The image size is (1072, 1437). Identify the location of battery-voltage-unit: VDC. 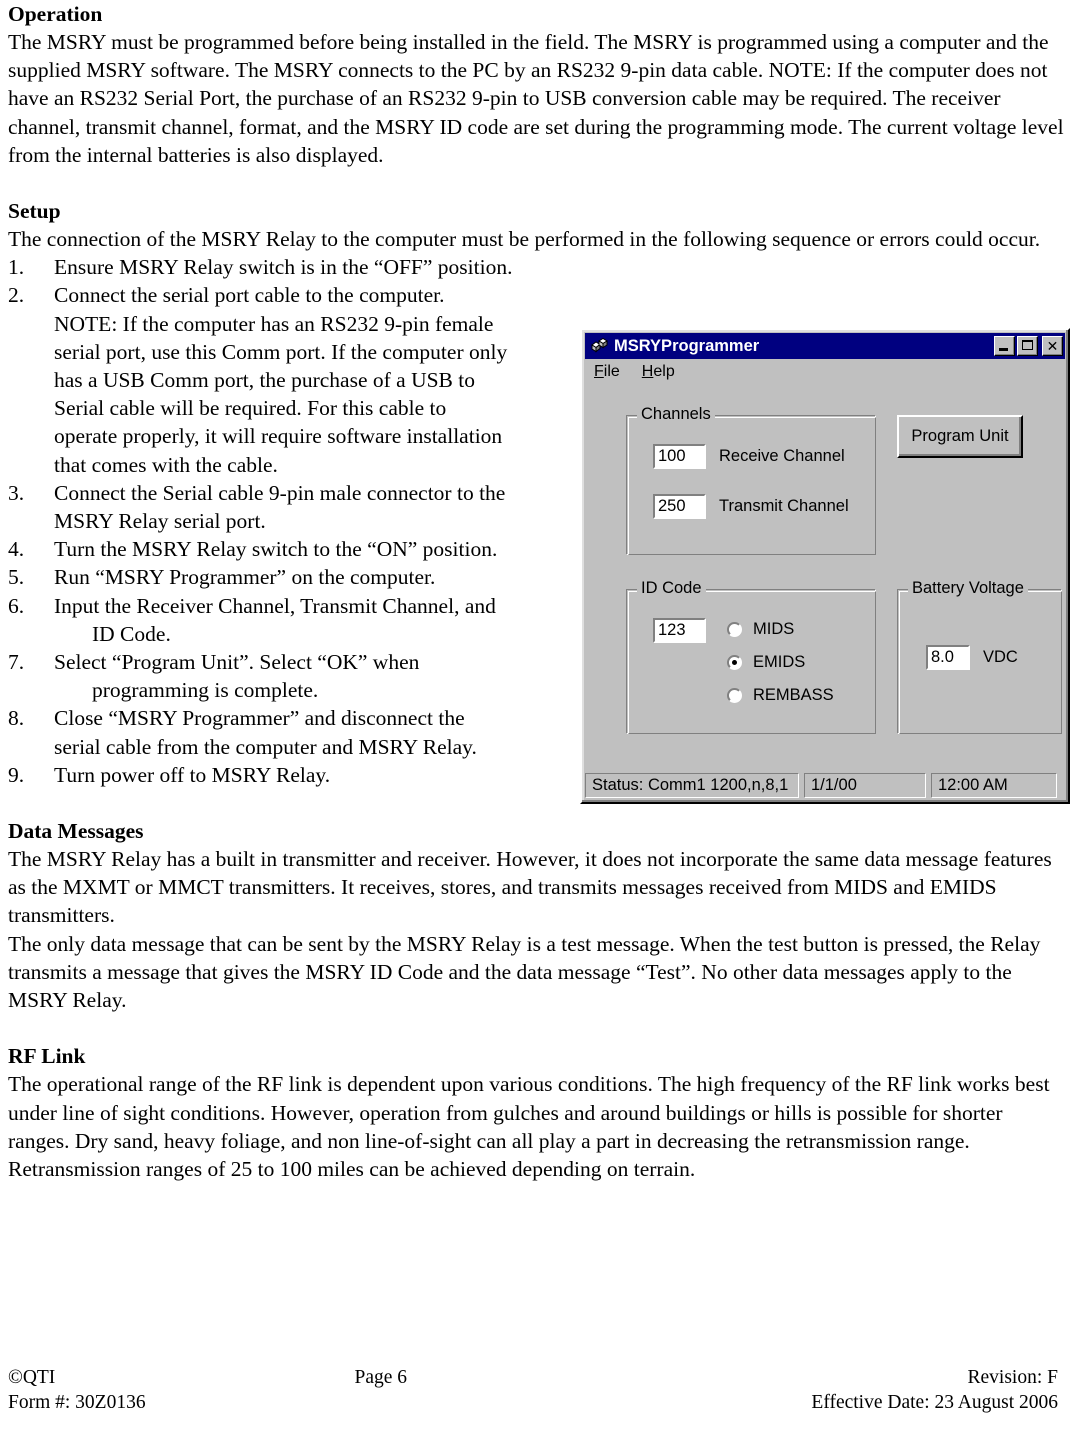
(1000, 657).